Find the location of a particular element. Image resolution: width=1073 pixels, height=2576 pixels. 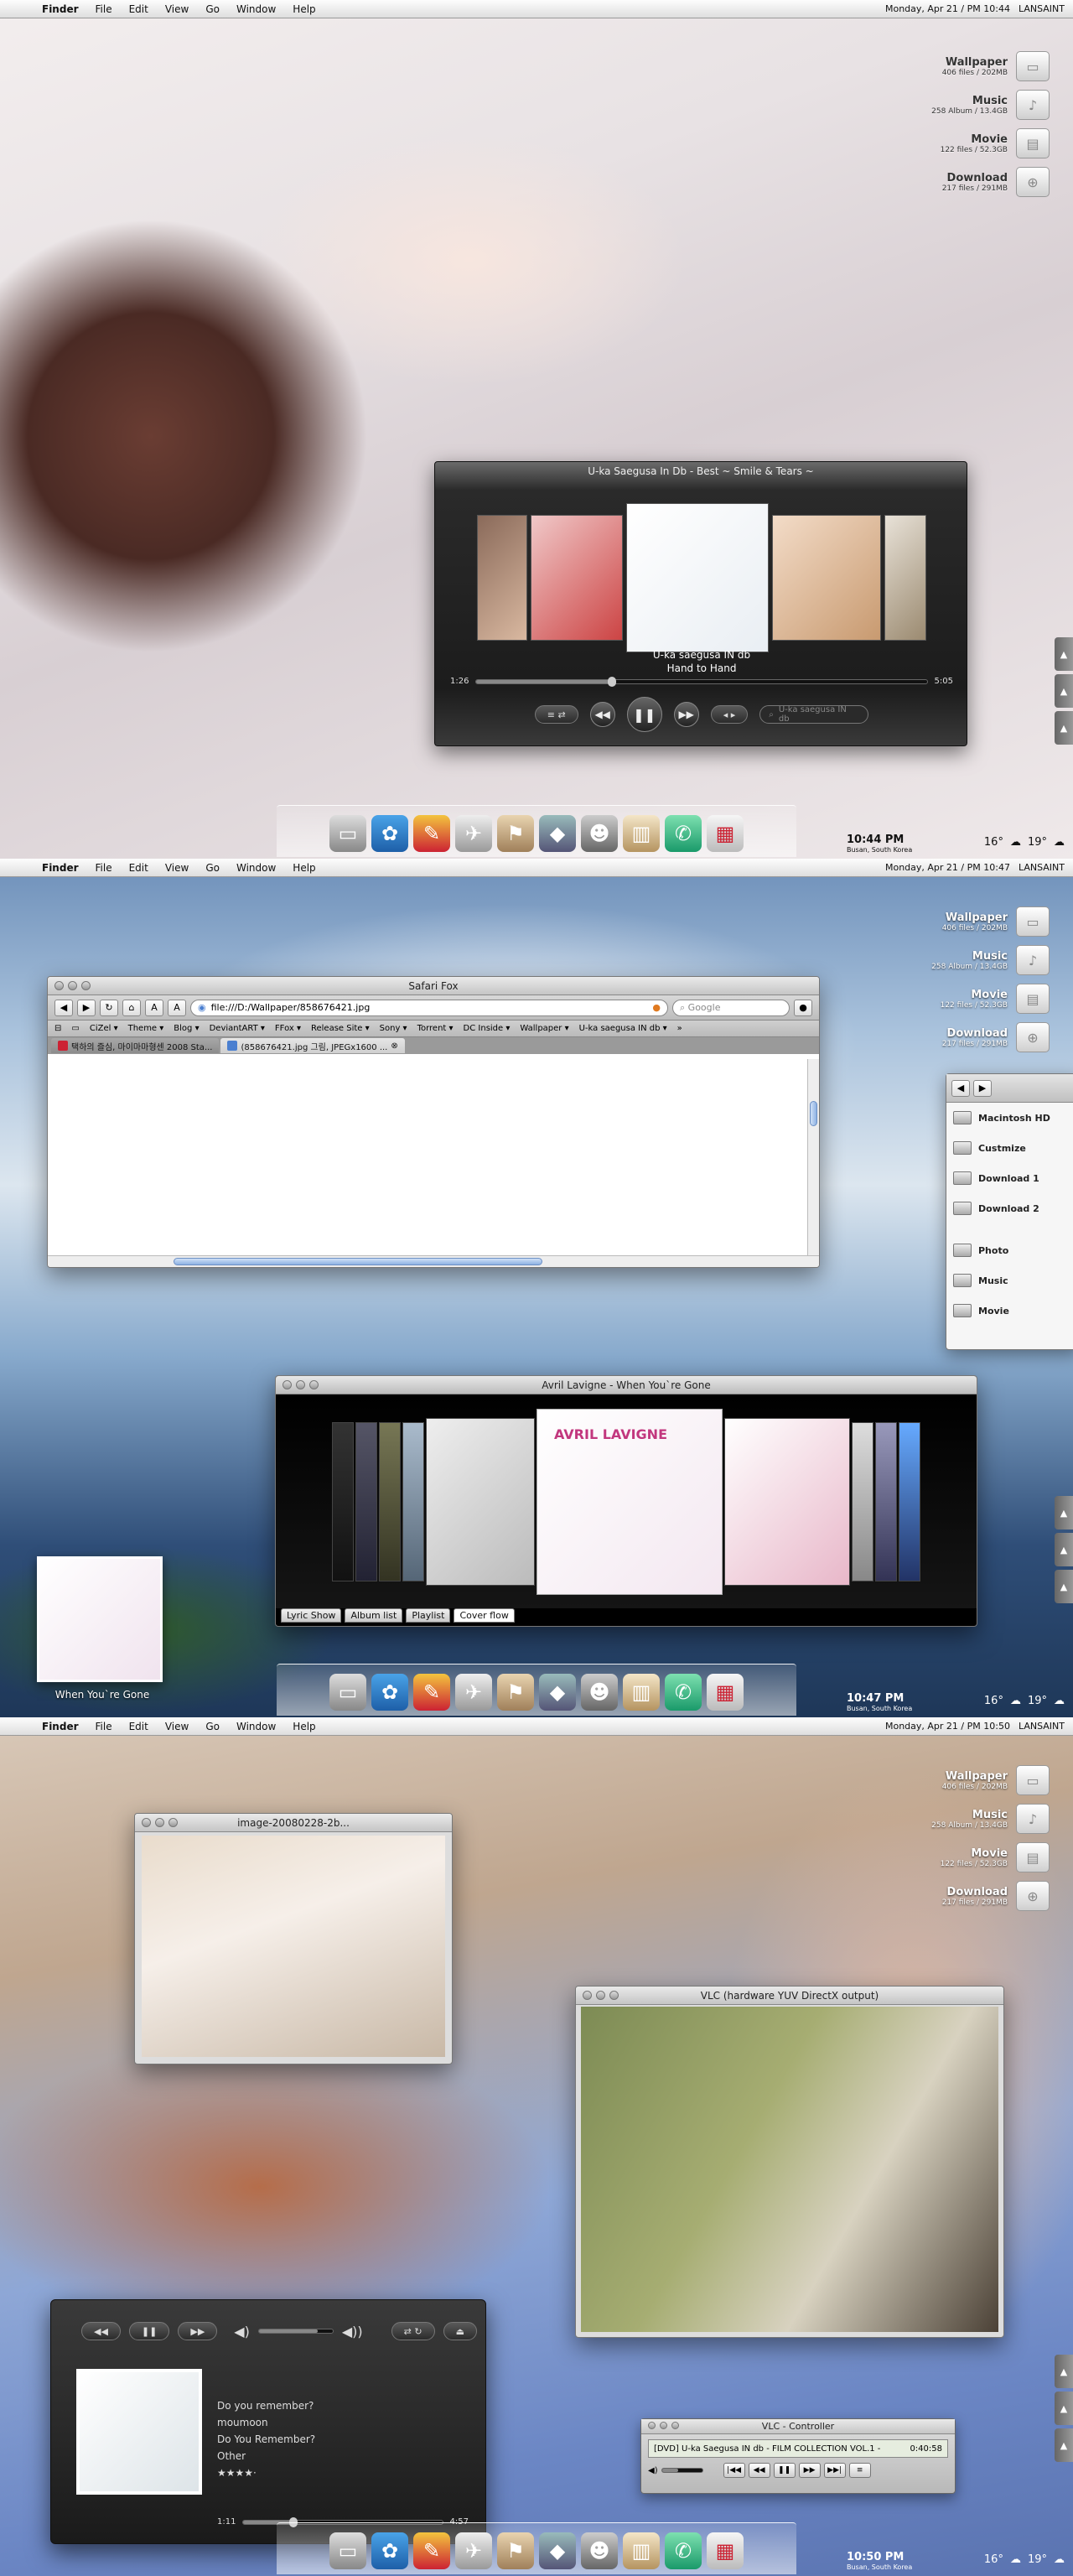

tab-lyric-show: Lyric Show is located at coordinates (311, 1615).